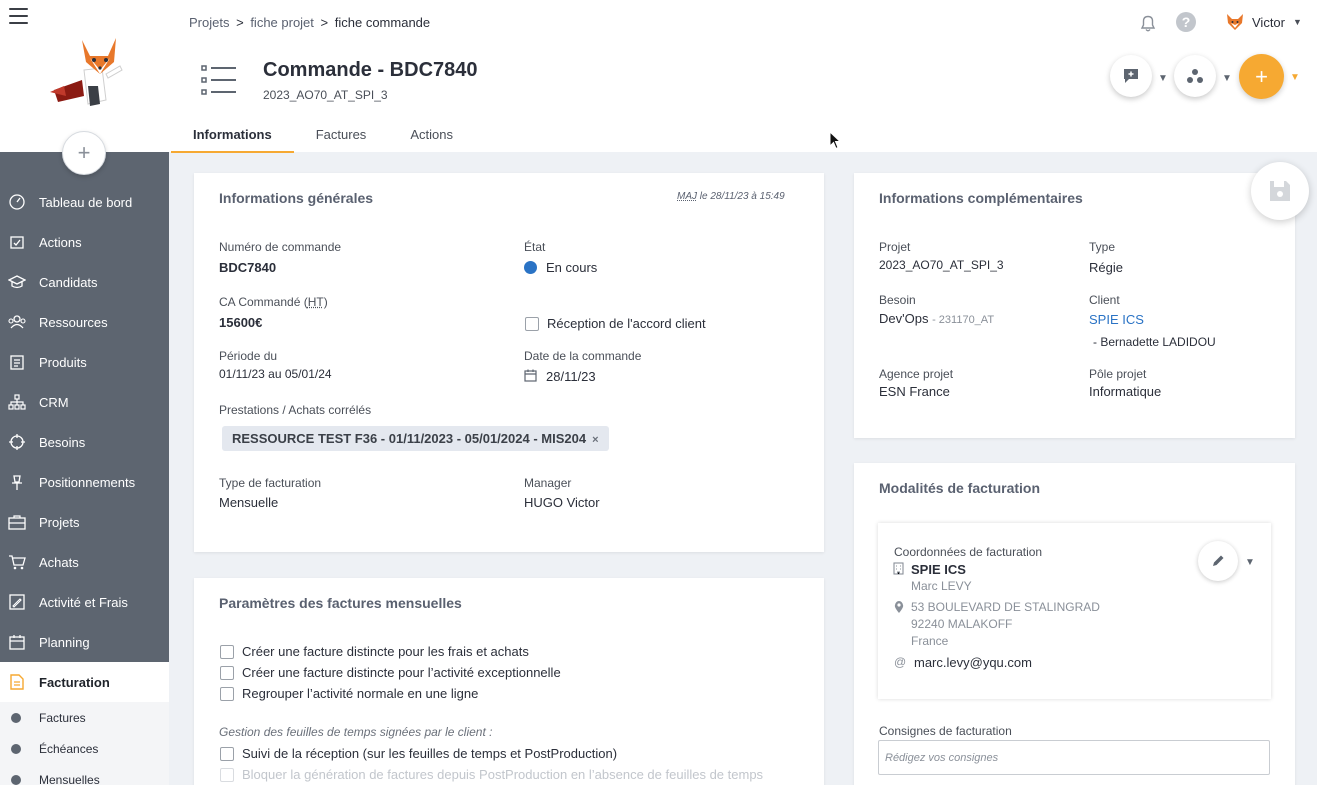 Image resolution: width=1317 pixels, height=785 pixels. I want to click on pole-label: Pôle projet, so click(1118, 374).